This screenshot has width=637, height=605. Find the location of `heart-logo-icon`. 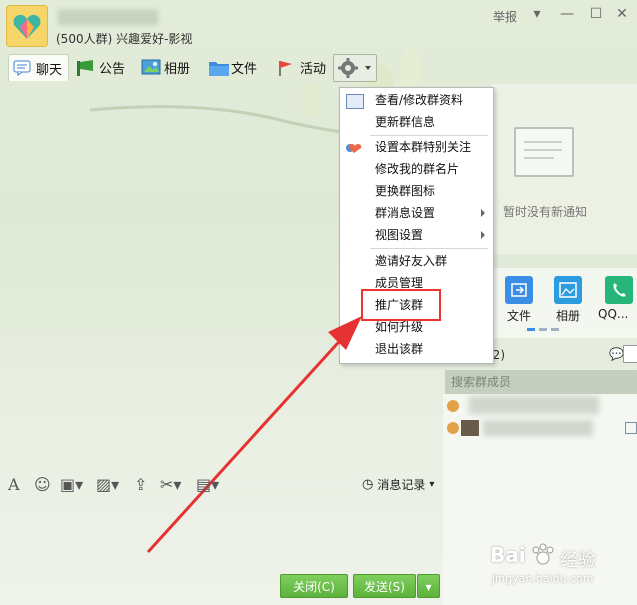

heart-logo-icon is located at coordinates (27, 27).